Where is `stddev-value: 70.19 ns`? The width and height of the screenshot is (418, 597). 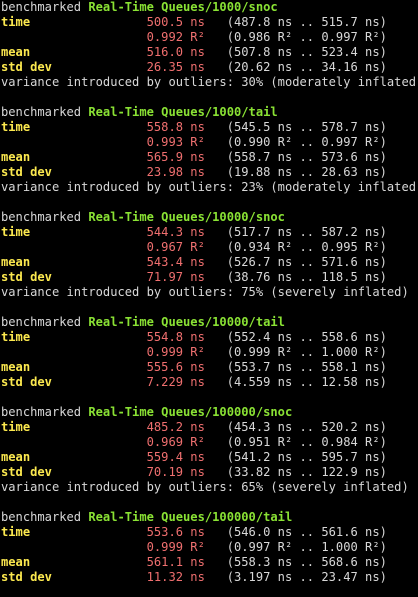
stddev-value: 70.19 ns is located at coordinates (175, 472).